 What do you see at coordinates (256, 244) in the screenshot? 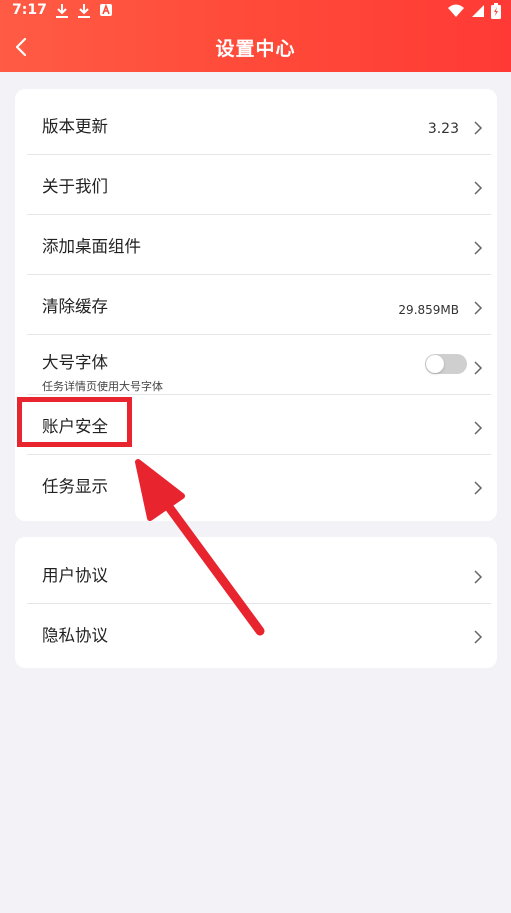
I see `settings-item-add-widget: 添加桌面组件` at bounding box center [256, 244].